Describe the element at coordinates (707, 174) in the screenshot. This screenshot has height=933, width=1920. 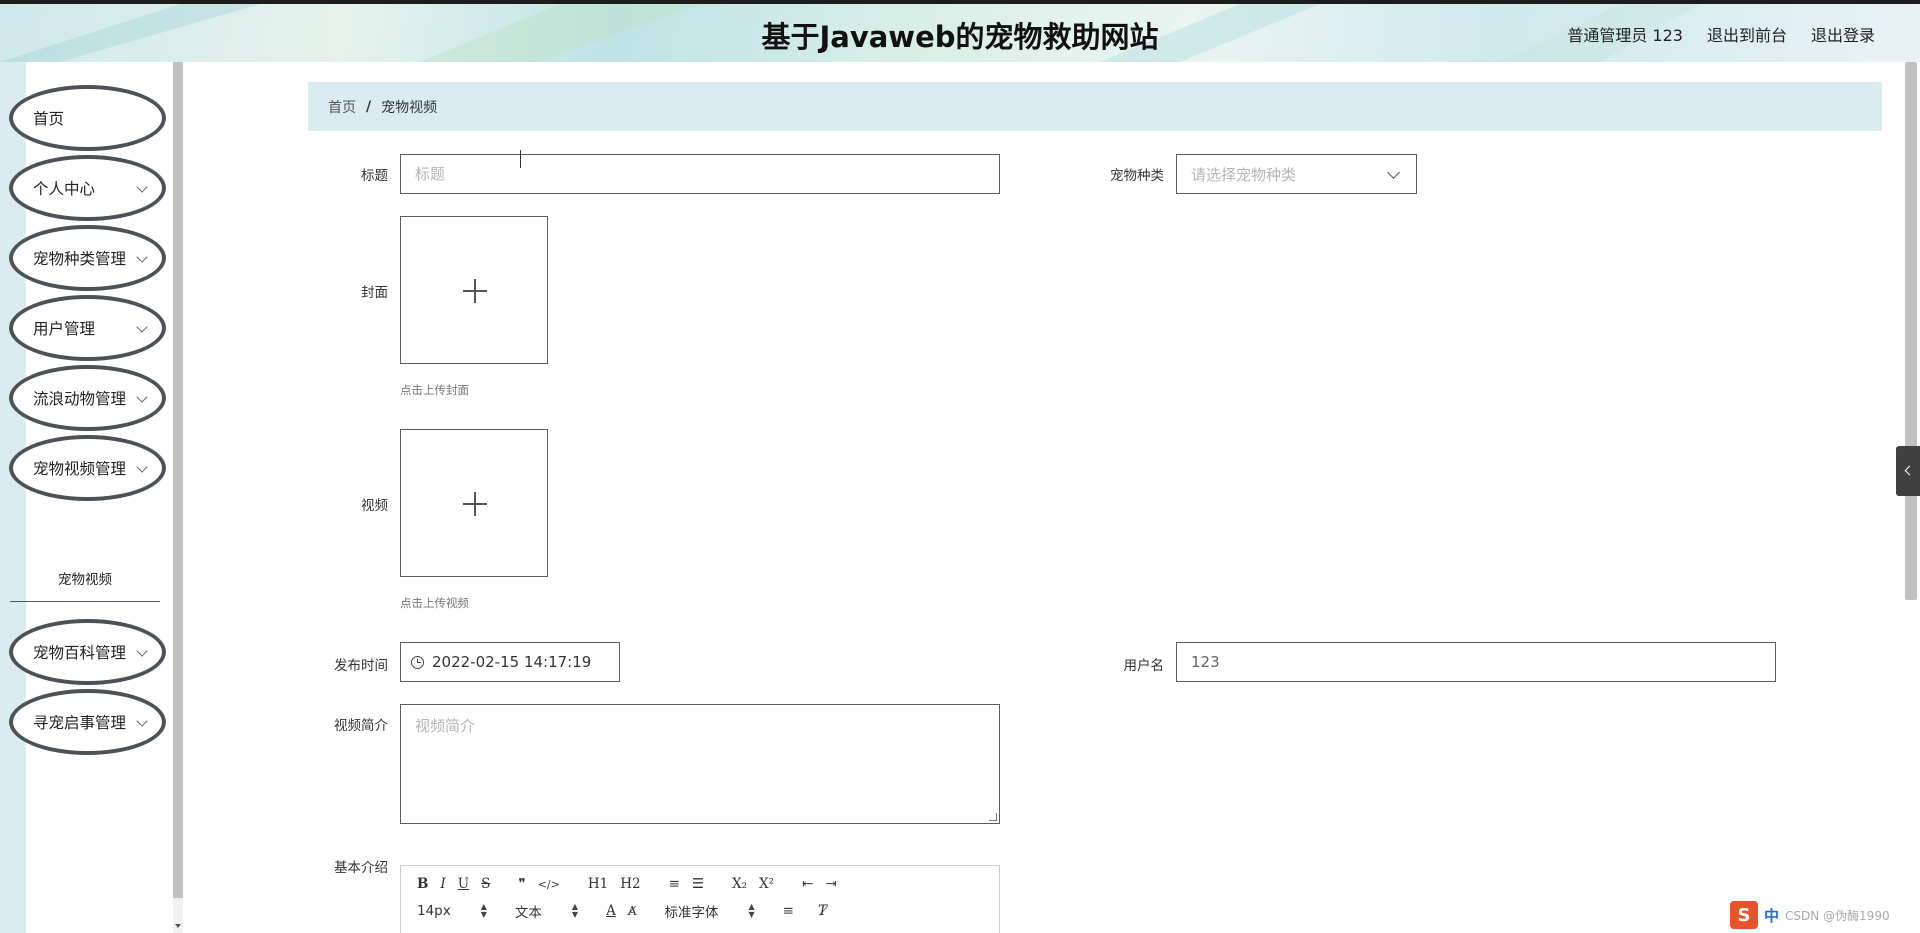
I see `title-input` at that location.